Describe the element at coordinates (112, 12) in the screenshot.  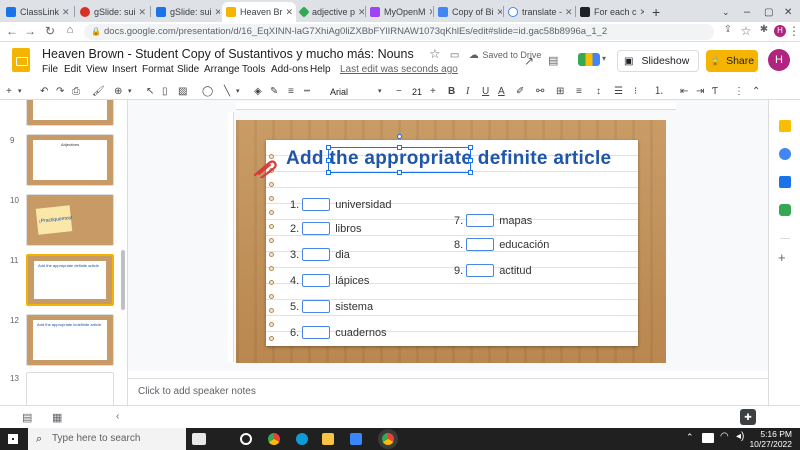
I see `browser-tab: gSlide: sui ✕` at that location.